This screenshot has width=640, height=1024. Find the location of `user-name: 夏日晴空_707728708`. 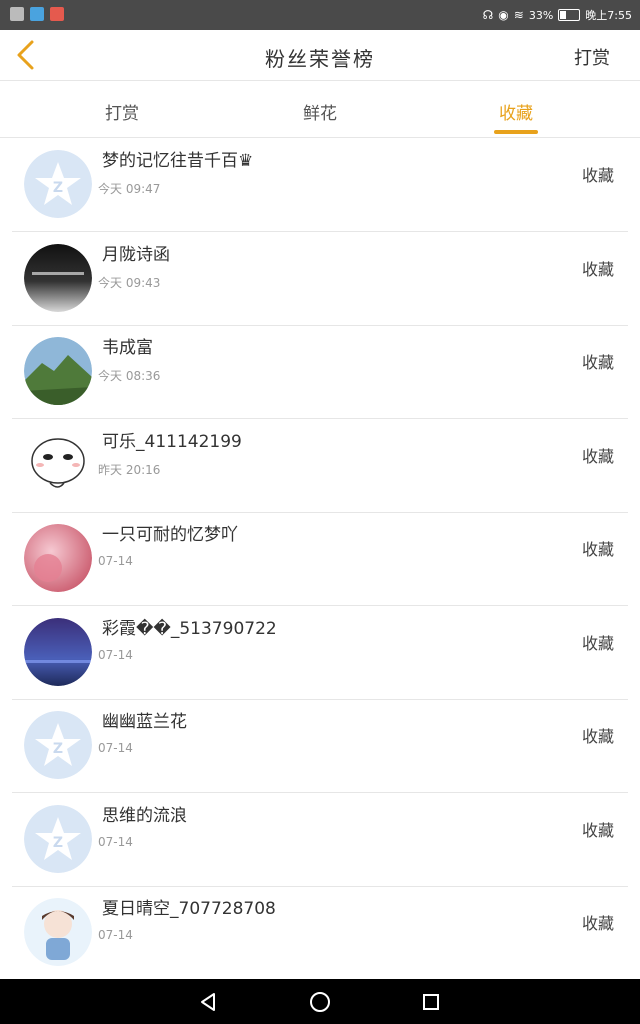

user-name: 夏日晴空_707728708 is located at coordinates (189, 909).